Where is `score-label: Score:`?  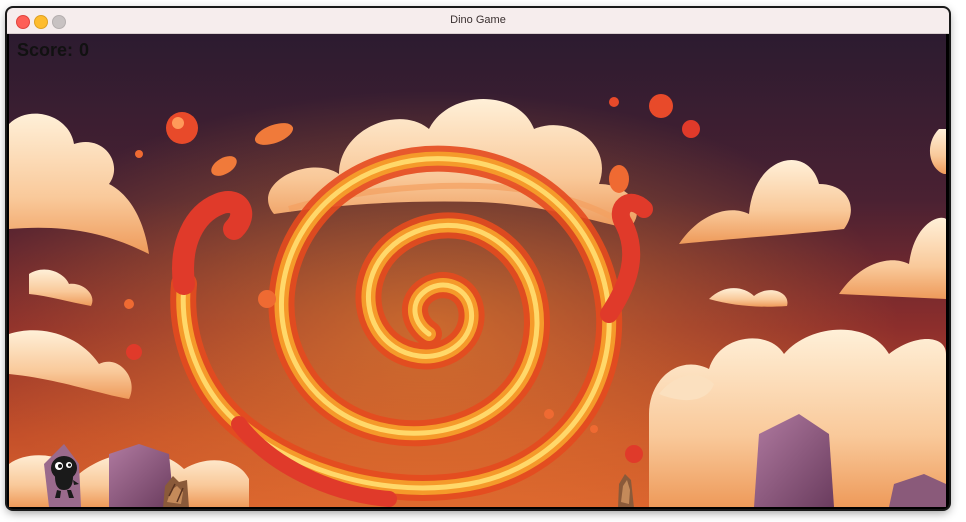
score-label: Score: is located at coordinates (45, 50).